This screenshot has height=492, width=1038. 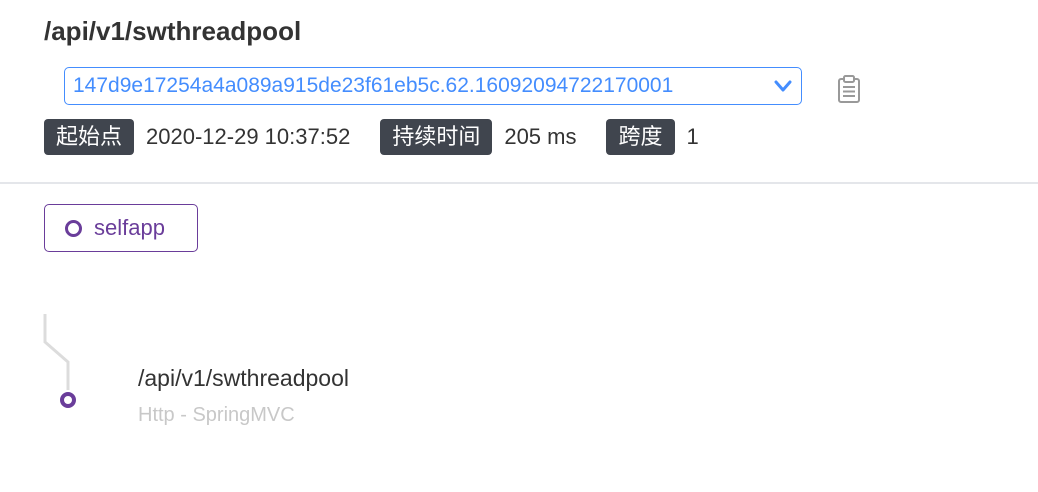 What do you see at coordinates (173, 31) in the screenshot?
I see `page-title: /api/v1/swthreadpool` at bounding box center [173, 31].